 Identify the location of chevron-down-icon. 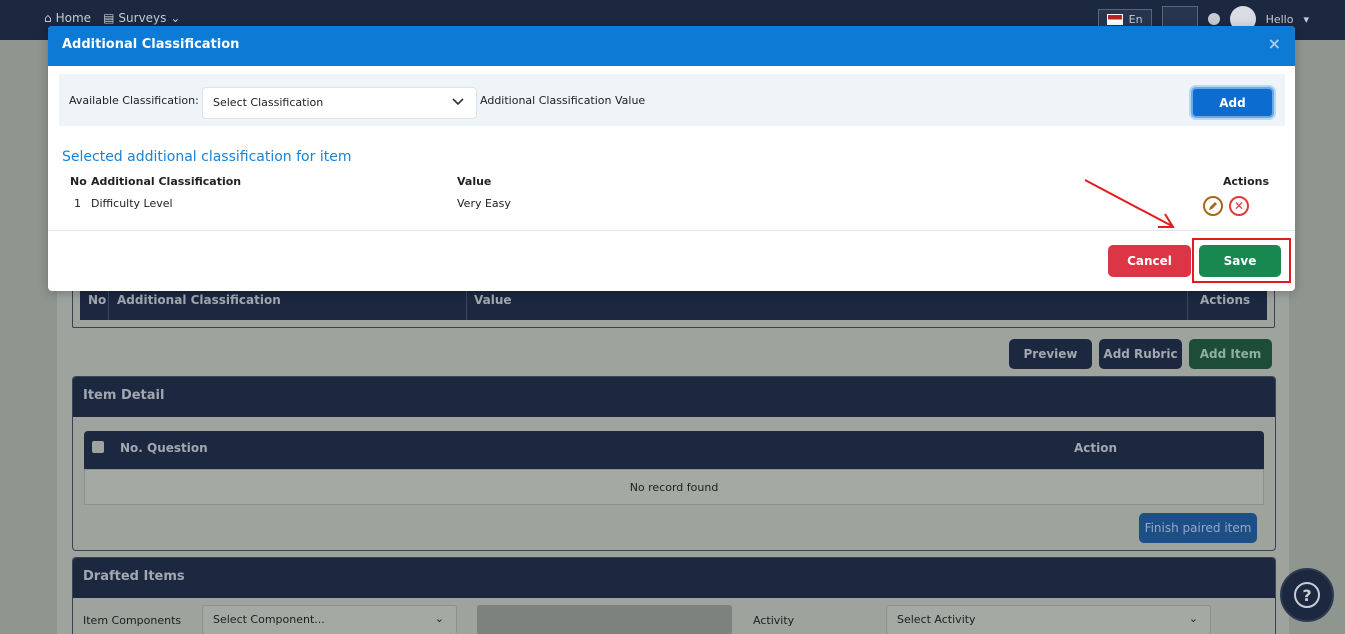
(458, 102).